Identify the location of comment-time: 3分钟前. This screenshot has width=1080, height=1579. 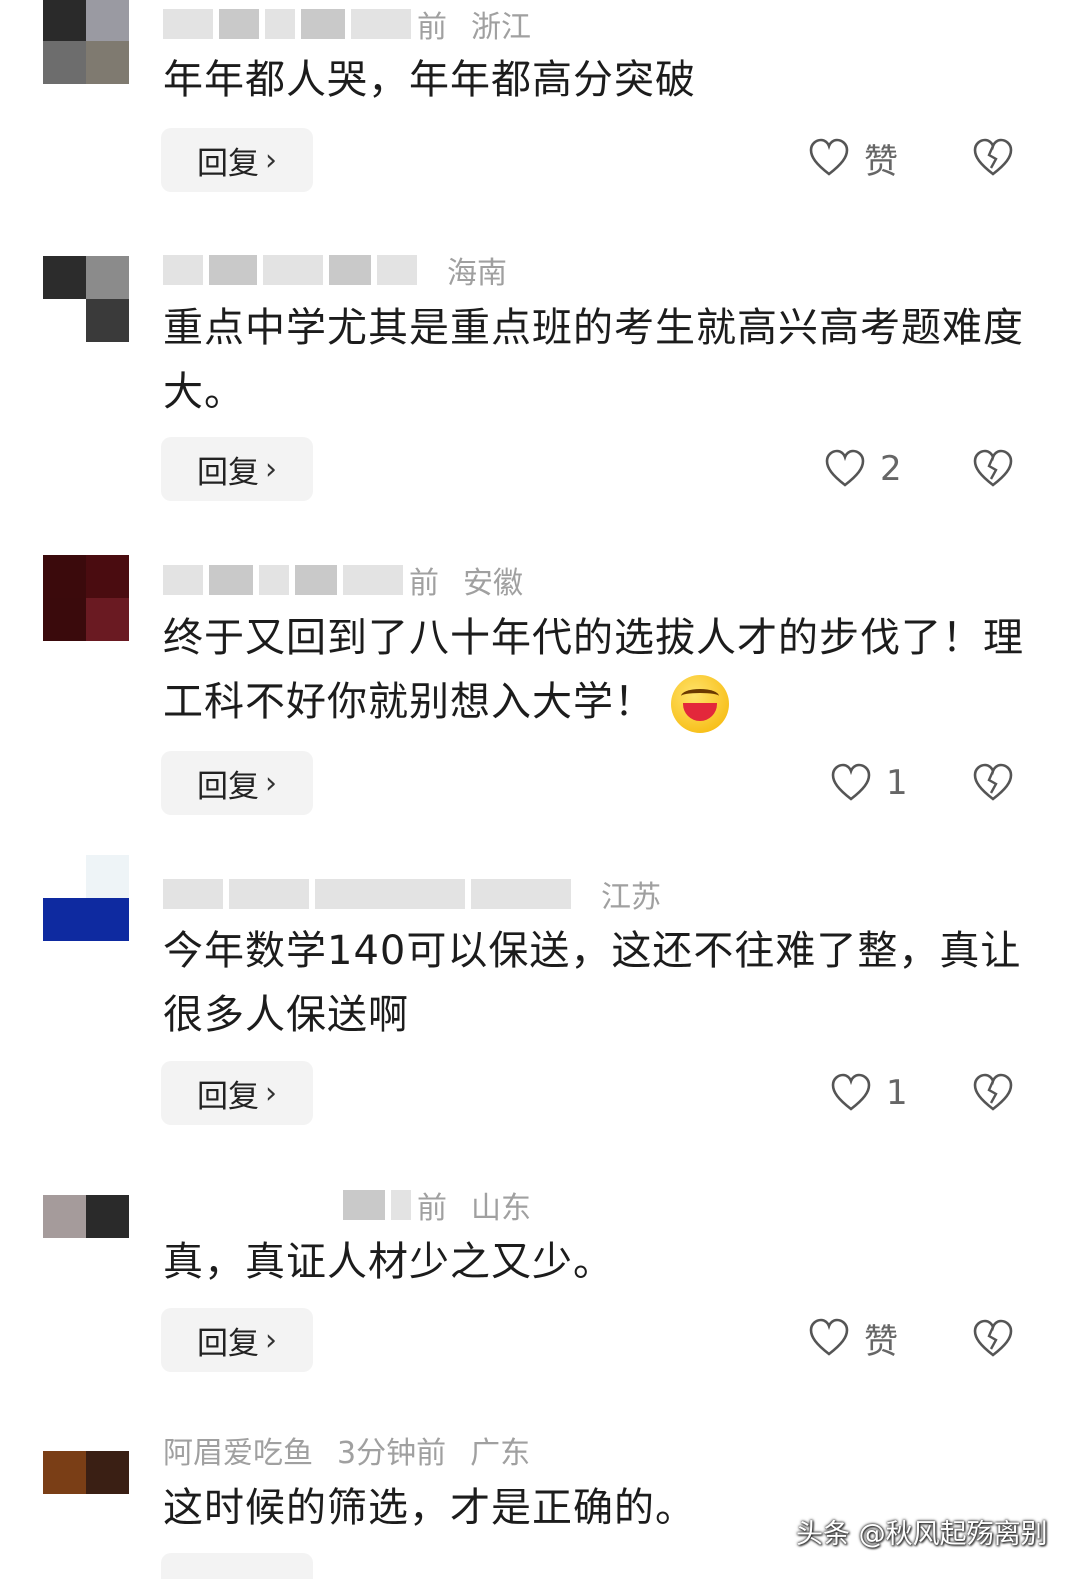
(392, 1453).